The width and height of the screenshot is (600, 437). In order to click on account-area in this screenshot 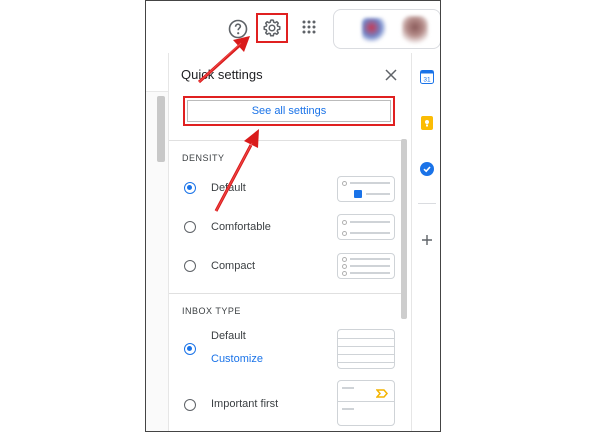, I will do `click(386, 29)`.